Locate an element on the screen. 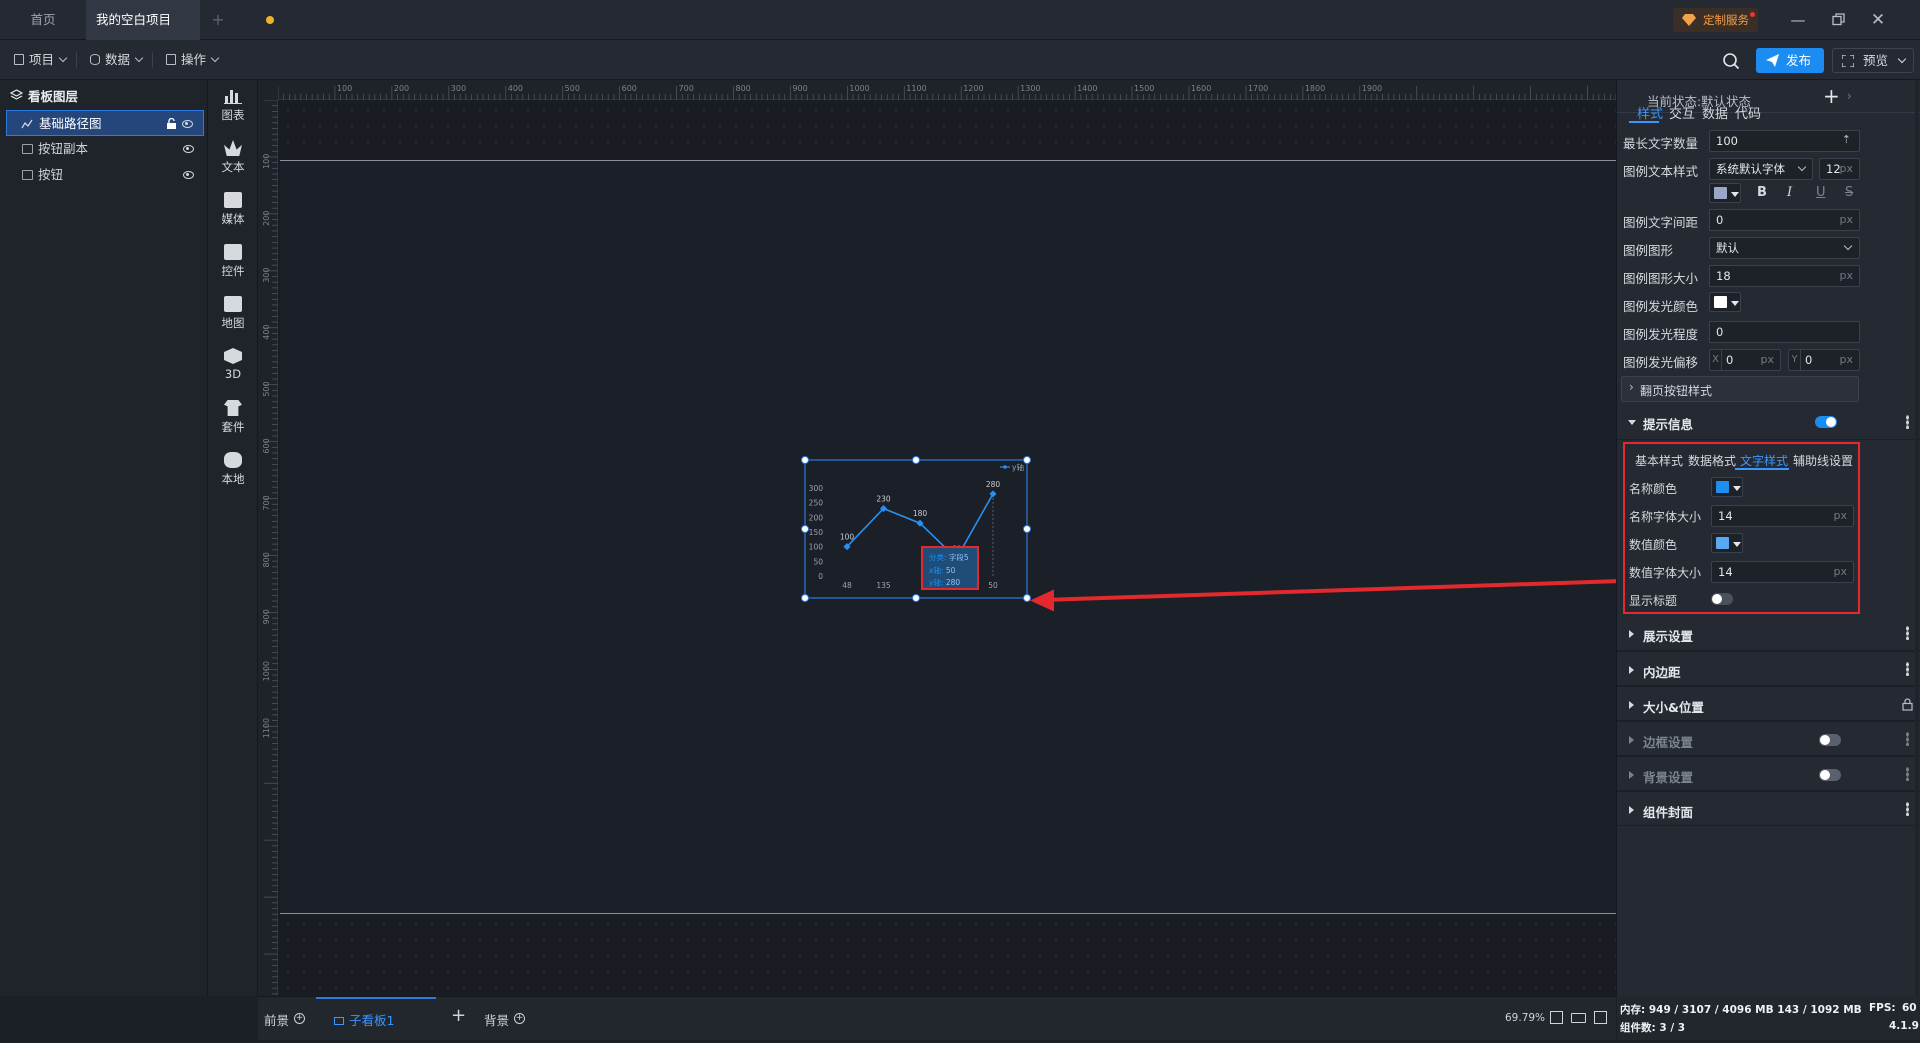 This screenshot has width=1920, height=1043. tooltip-toggle is located at coordinates (1826, 422).